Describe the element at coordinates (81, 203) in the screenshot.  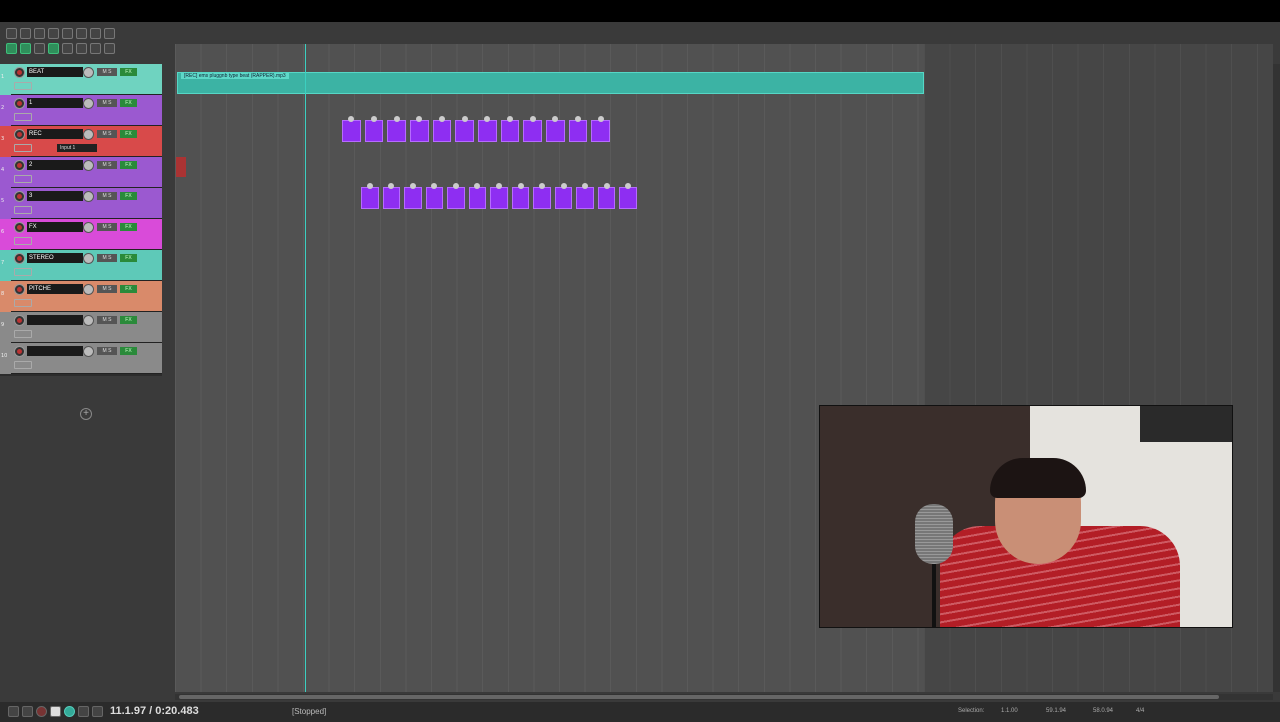
I see `track-row: 5 3 M S FX` at that location.